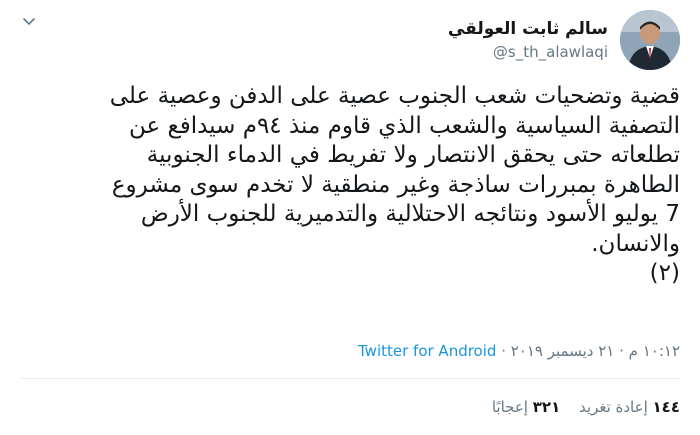 The height and width of the screenshot is (435, 700). I want to click on likes-label: إعجابًا, so click(509, 407).